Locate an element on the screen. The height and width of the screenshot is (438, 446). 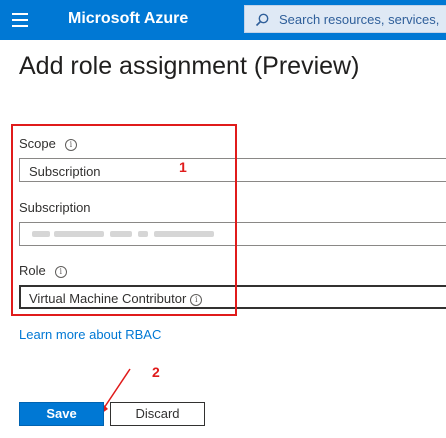
save-button: Save is located at coordinates (61, 414).